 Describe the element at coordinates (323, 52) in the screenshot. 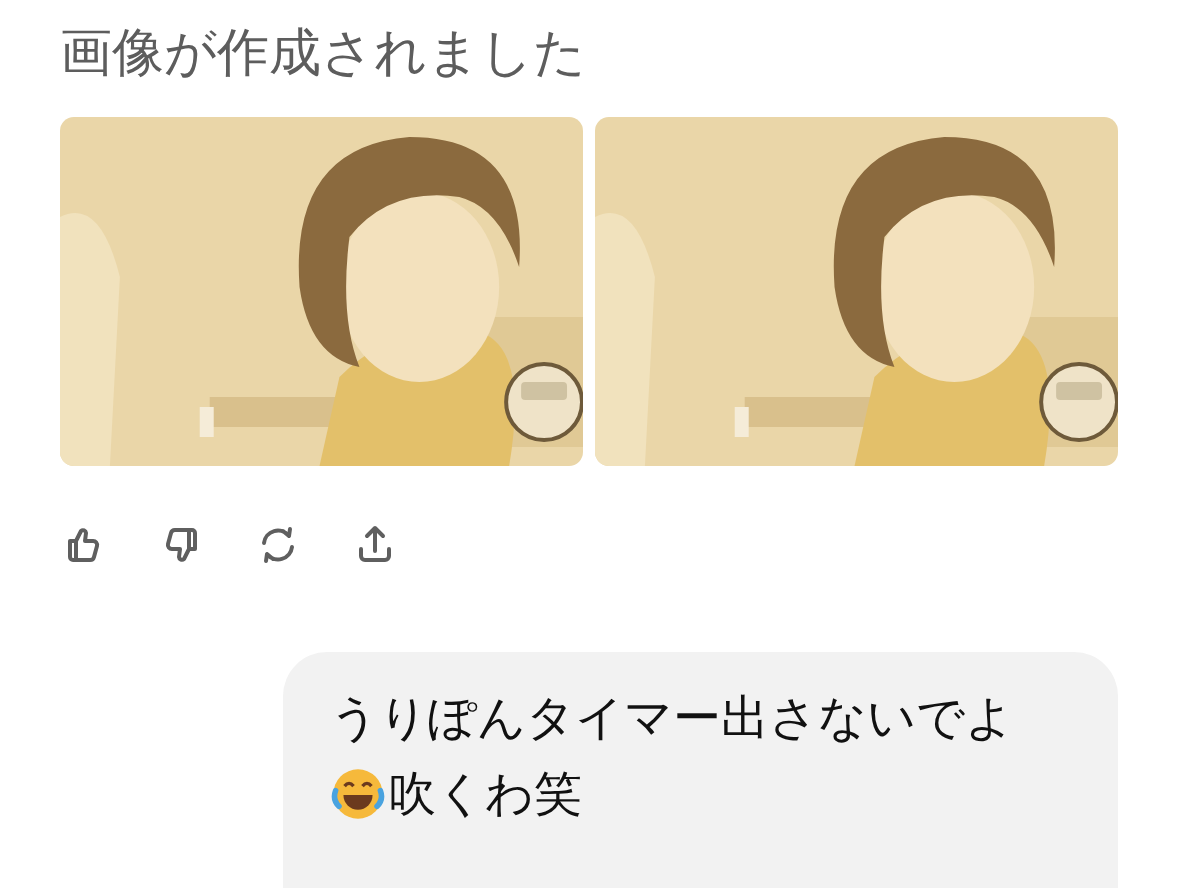

I see `status-heading: 画像が作成されました` at that location.